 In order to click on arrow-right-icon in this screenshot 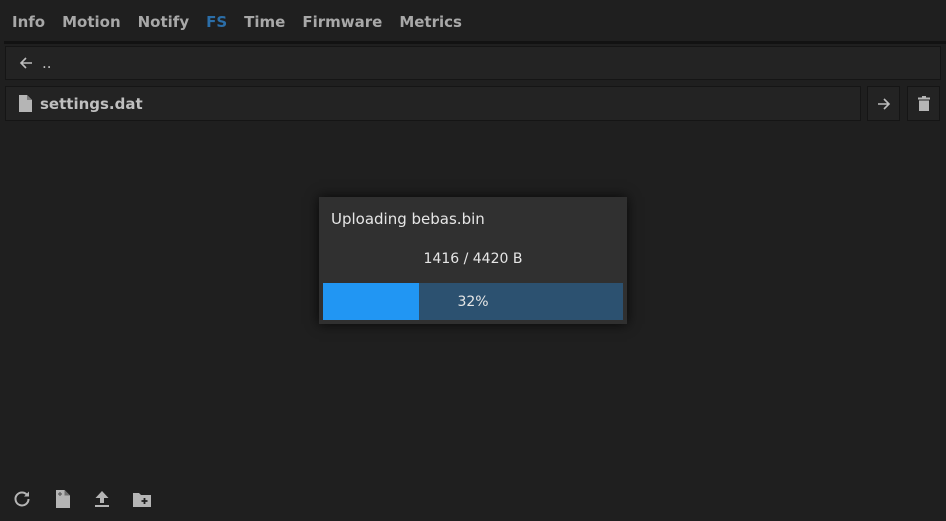, I will do `click(884, 104)`.